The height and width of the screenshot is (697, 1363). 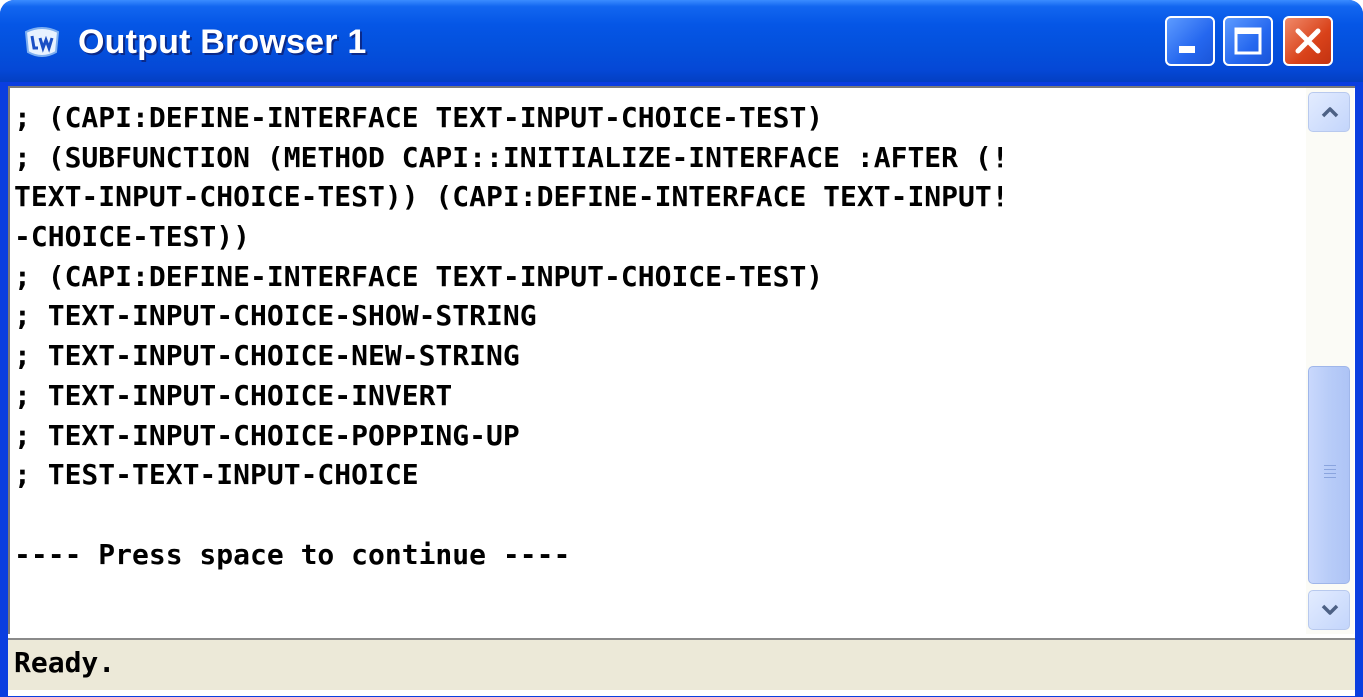 I want to click on close-icon, so click(x=1308, y=41).